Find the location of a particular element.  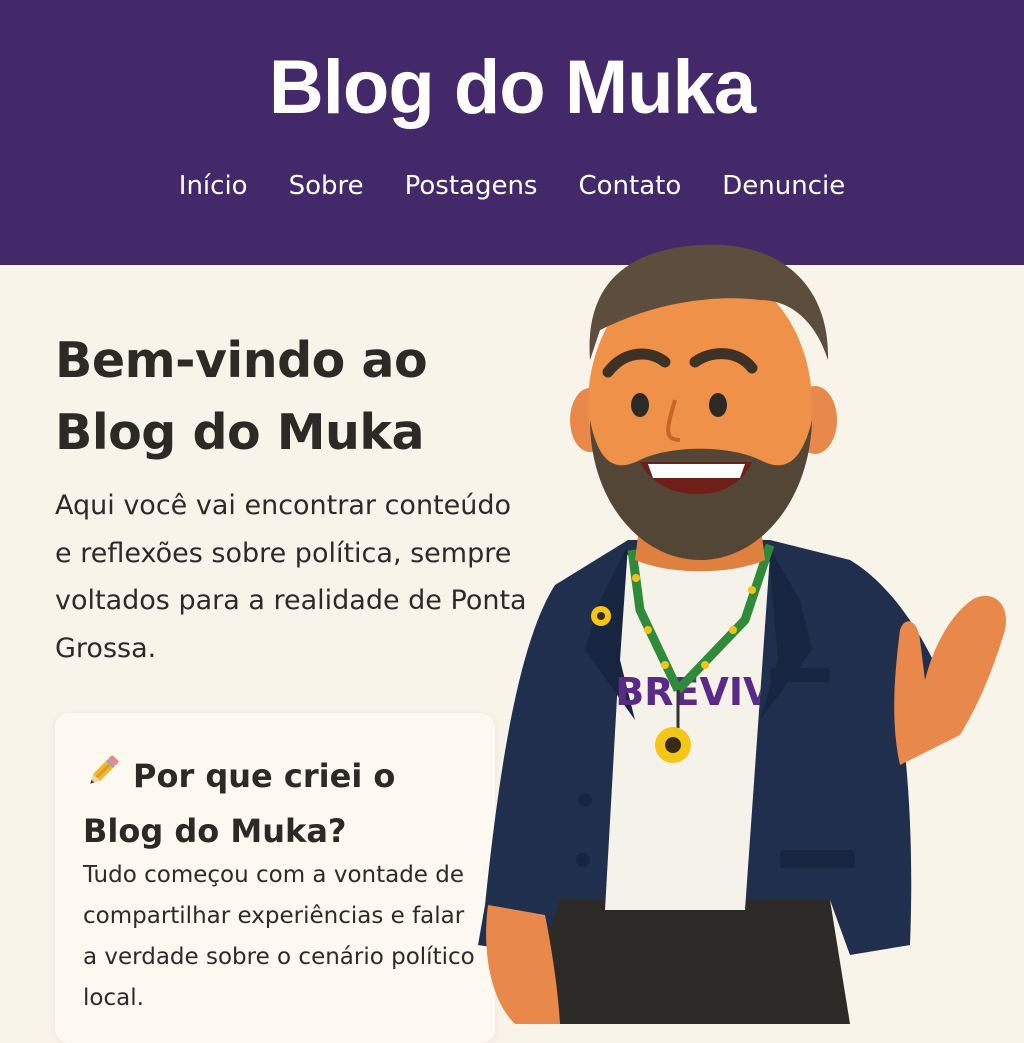

pants is located at coordinates (685, 962).